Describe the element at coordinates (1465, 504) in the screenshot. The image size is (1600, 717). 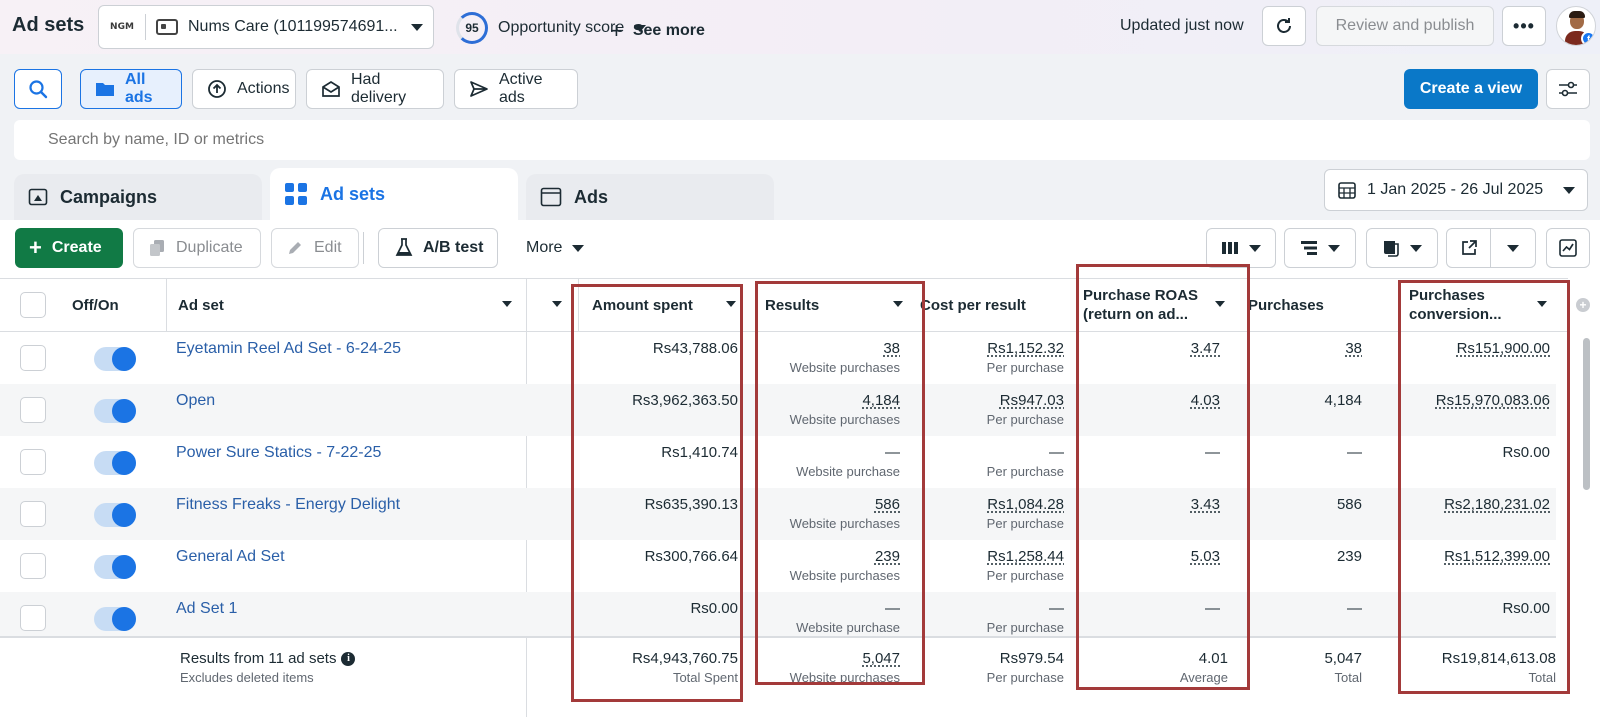
I see `purchases-conversion-value: Rs2,180,231.02` at that location.